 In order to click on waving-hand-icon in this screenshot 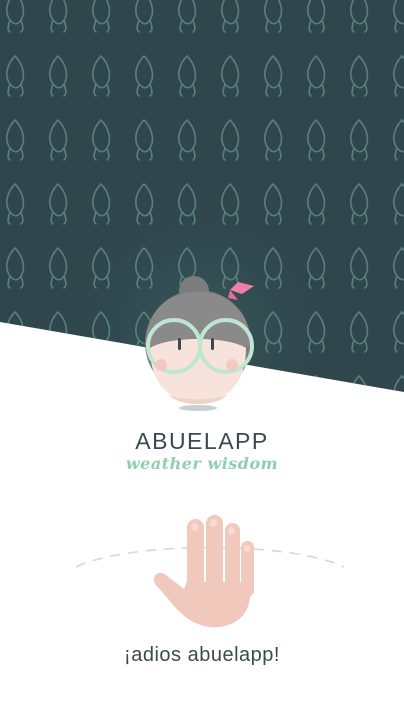, I will do `click(210, 570)`.